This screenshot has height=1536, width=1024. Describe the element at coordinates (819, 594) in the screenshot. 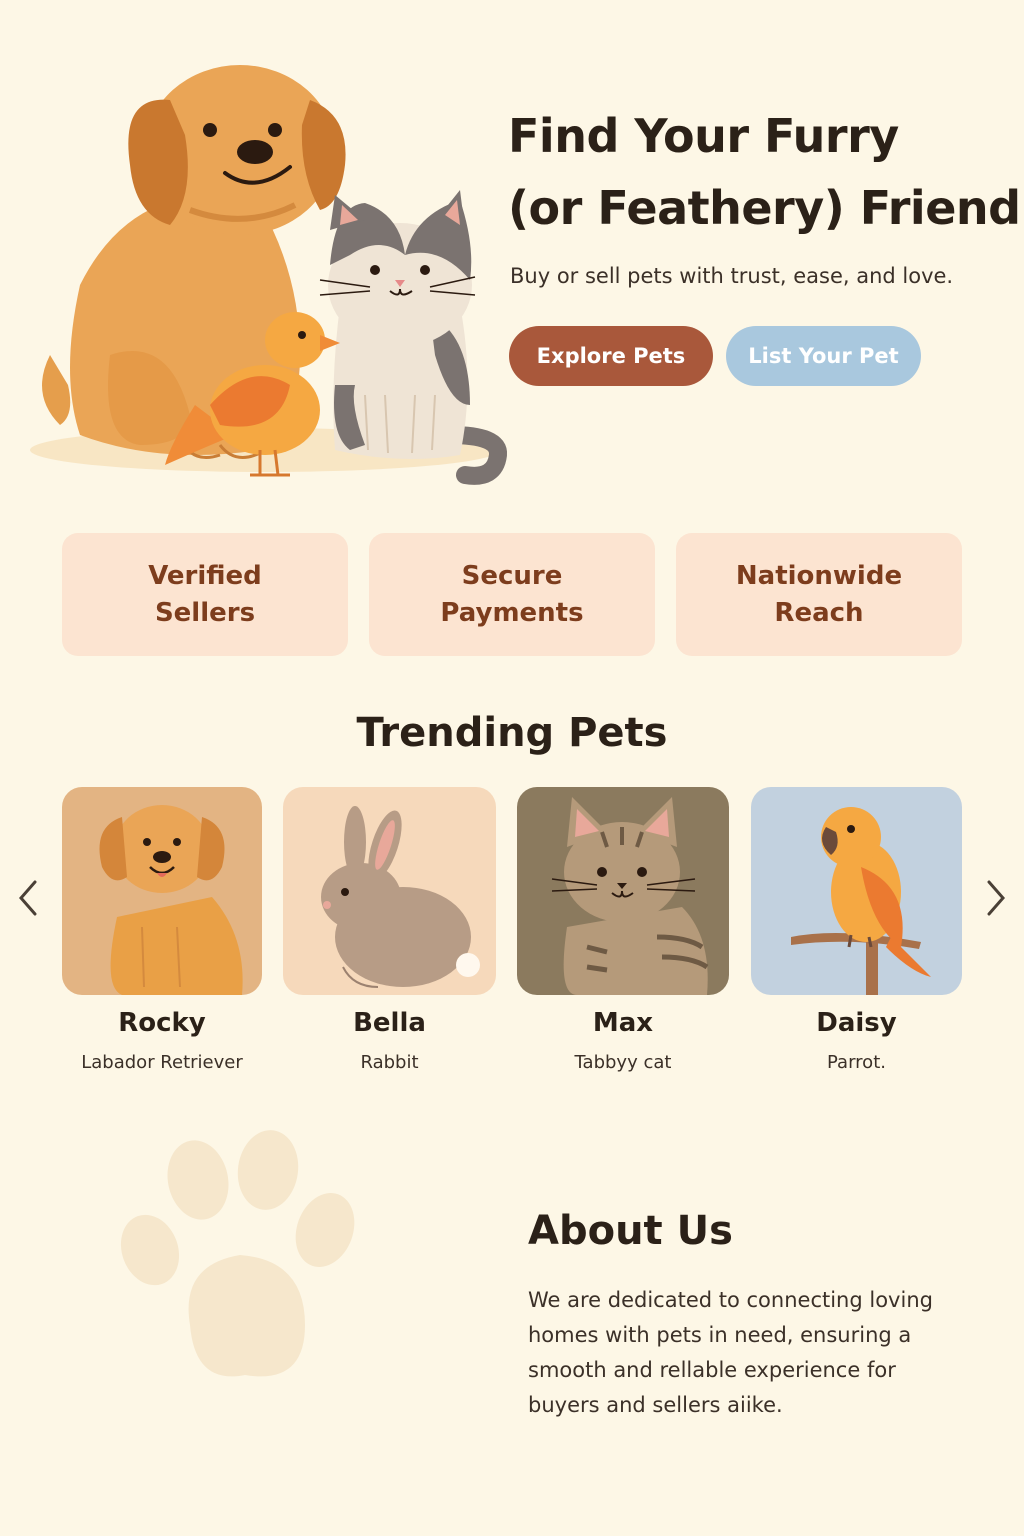

I see `feature-nationwide-reach: Nationwide Reach` at that location.